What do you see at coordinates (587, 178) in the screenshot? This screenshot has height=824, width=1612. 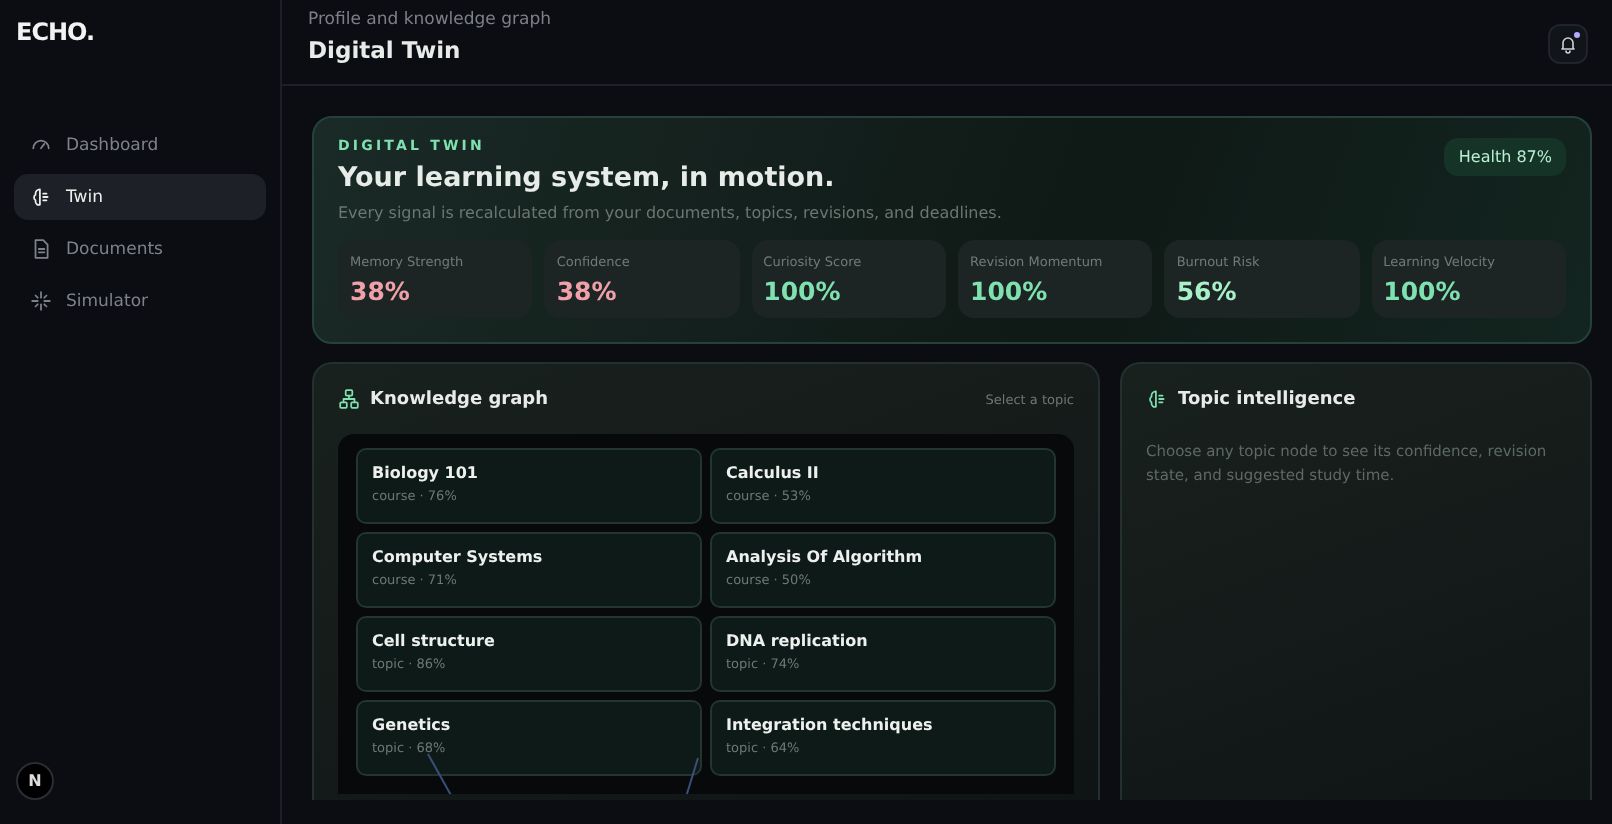 I see `hero-title: Your learning system, in motion.` at bounding box center [587, 178].